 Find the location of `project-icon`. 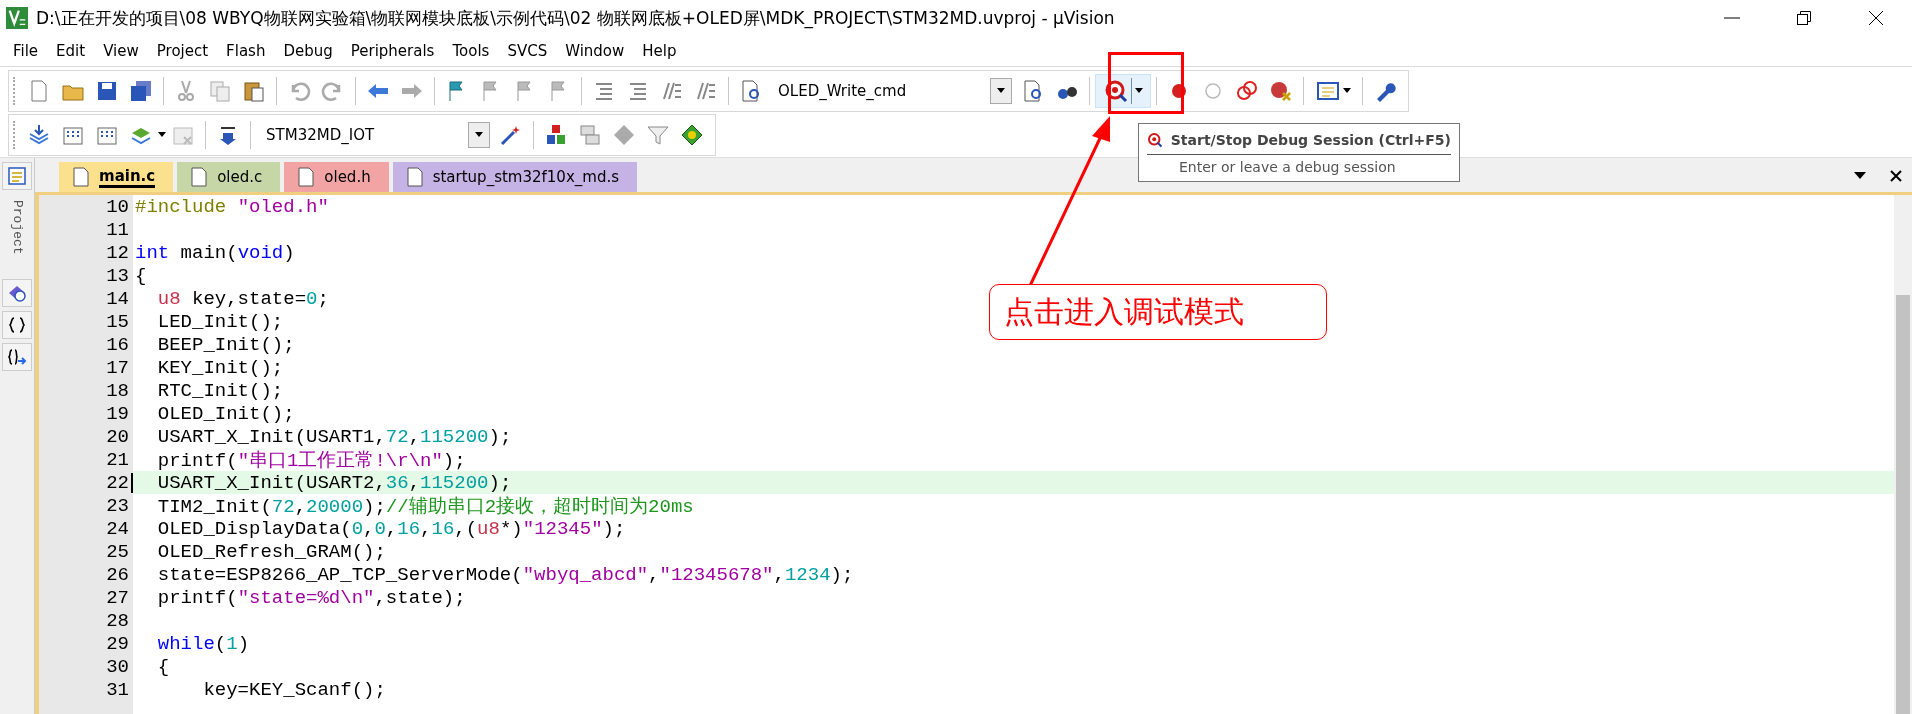

project-icon is located at coordinates (17, 176).